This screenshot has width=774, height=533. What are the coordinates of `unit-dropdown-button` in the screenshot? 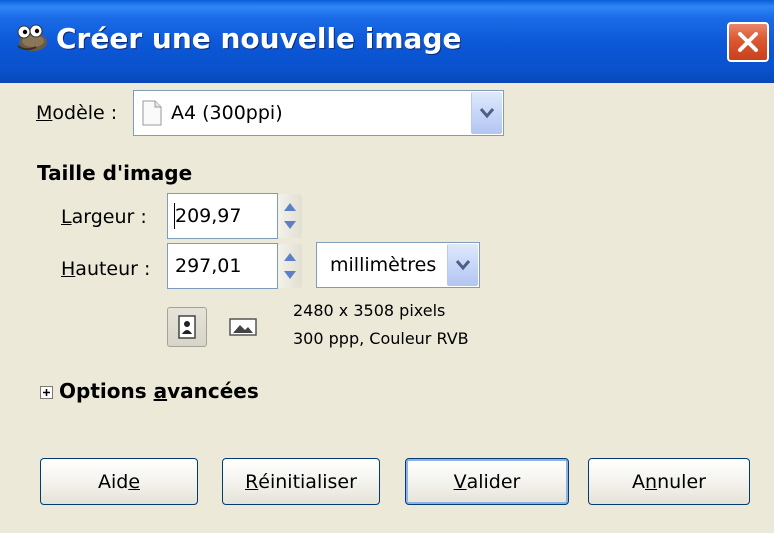 It's located at (462, 265).